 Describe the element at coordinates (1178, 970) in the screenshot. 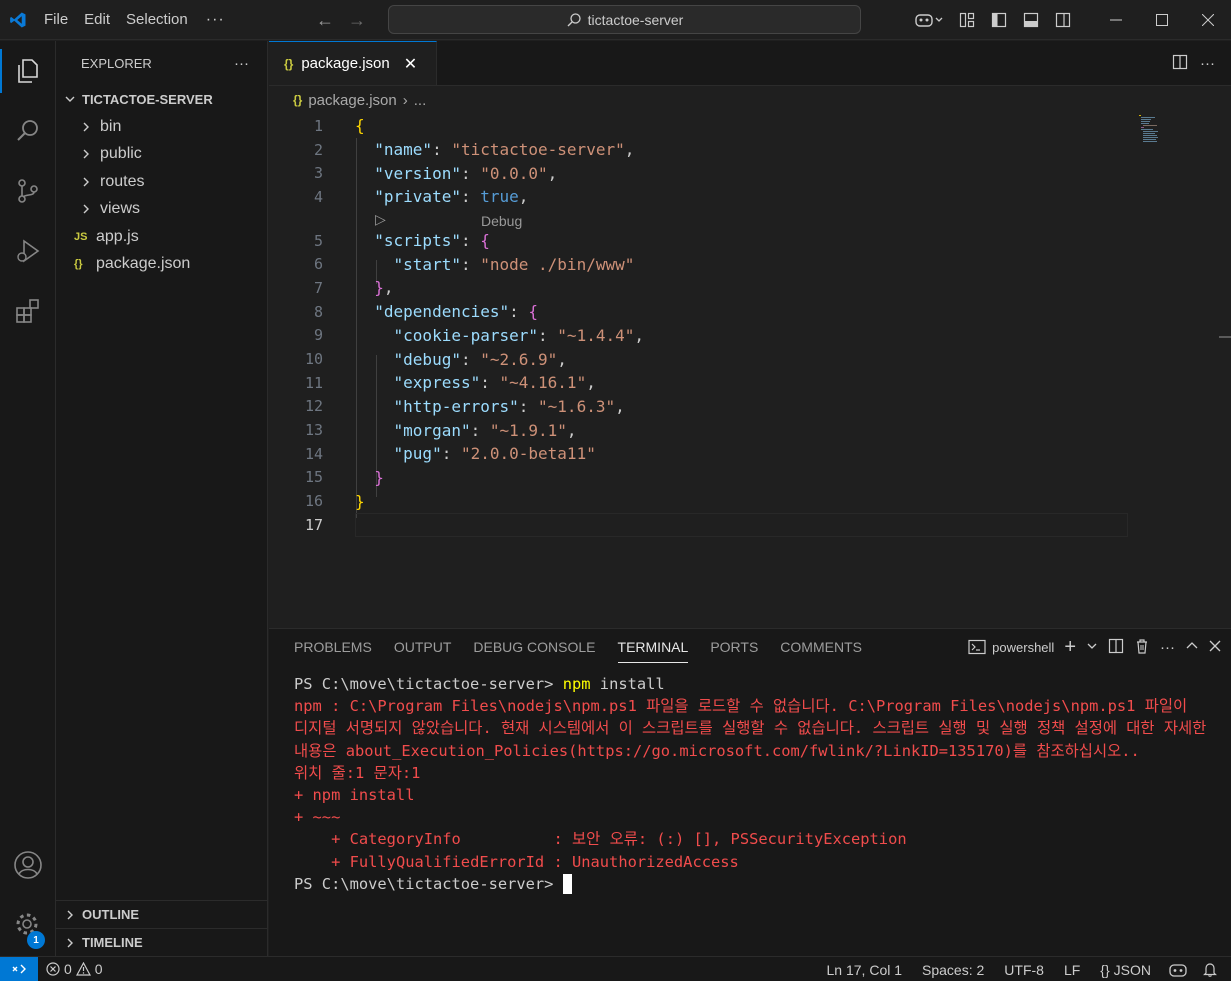

I see `copilot-status-icon` at that location.